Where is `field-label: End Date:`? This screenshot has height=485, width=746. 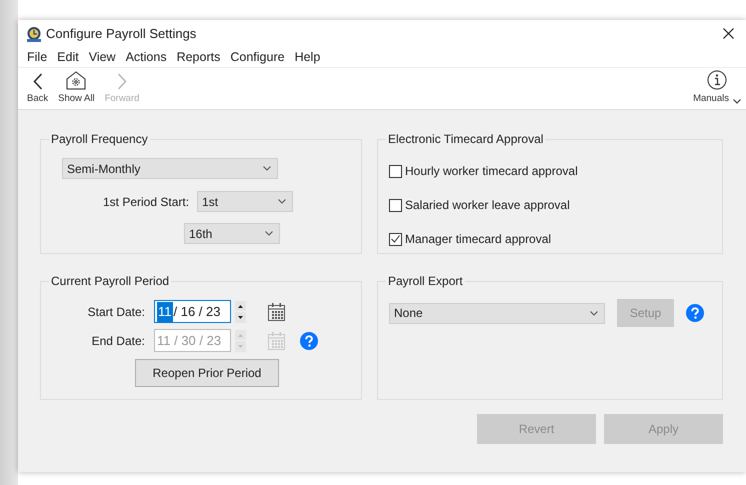 field-label: End Date: is located at coordinates (117, 341).